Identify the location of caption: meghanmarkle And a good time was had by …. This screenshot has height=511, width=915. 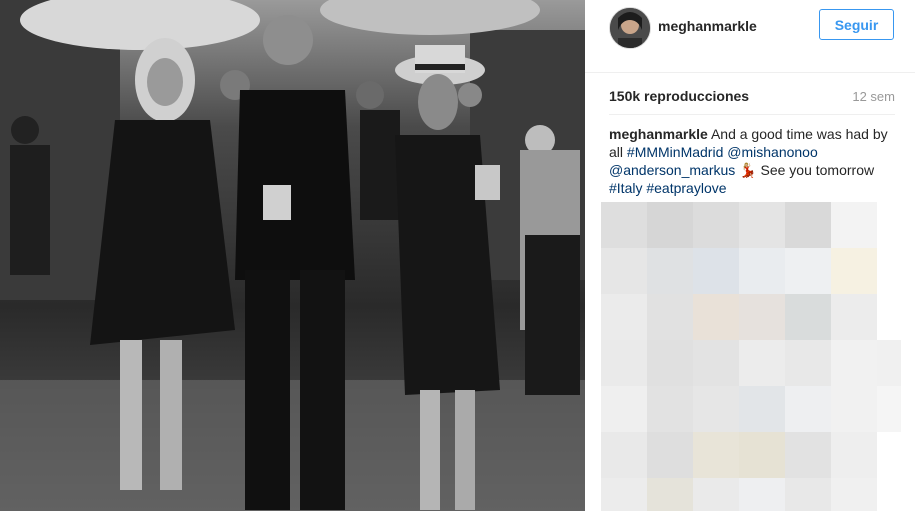
(757, 161).